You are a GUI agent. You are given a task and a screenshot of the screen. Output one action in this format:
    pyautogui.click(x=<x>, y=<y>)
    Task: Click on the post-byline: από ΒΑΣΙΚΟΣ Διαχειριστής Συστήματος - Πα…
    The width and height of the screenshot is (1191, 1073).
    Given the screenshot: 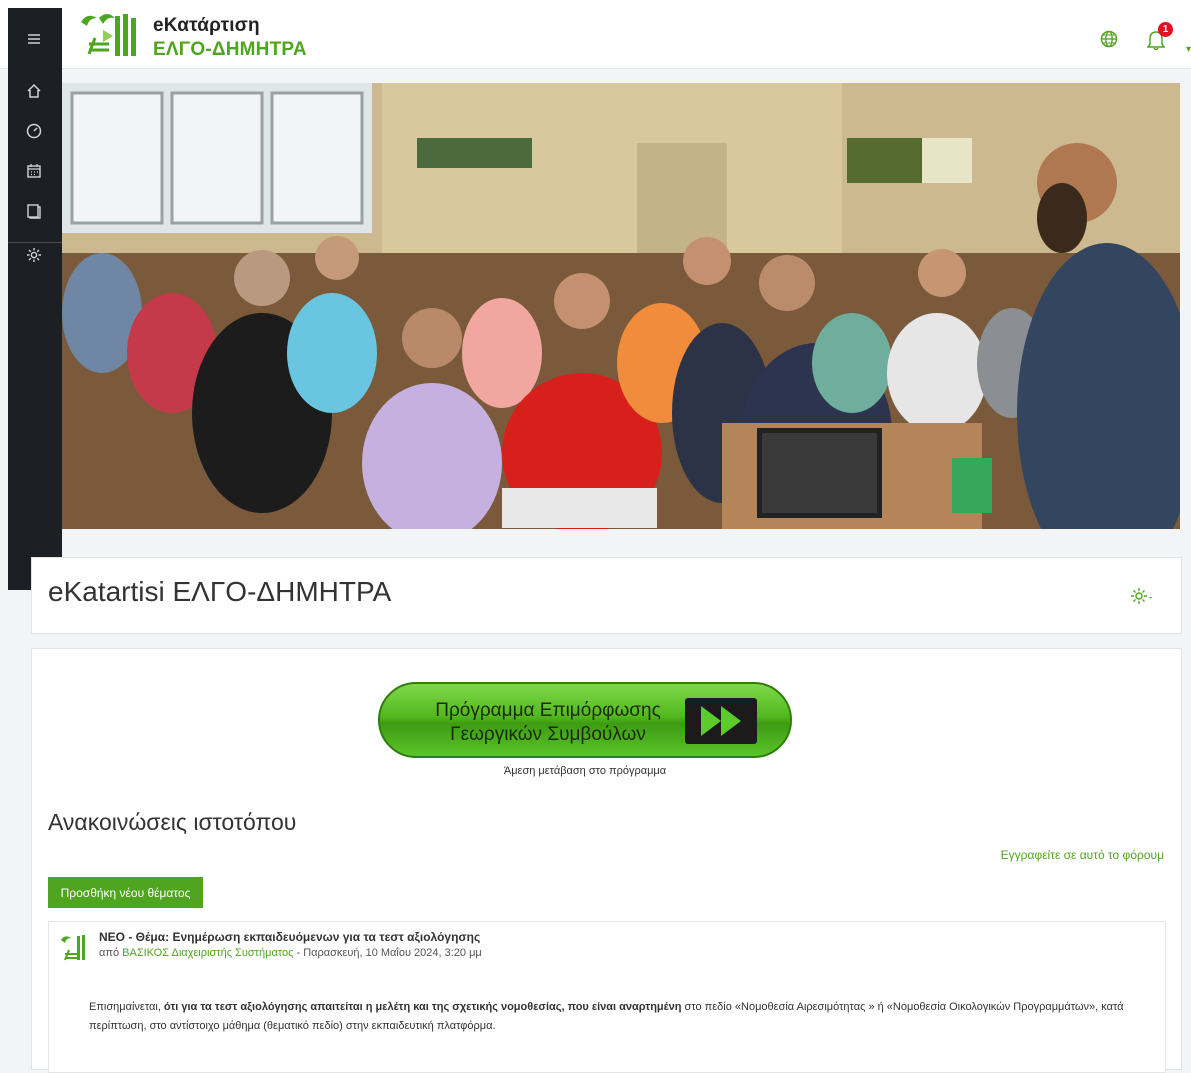 What is the action you would take?
    pyautogui.click(x=290, y=953)
    